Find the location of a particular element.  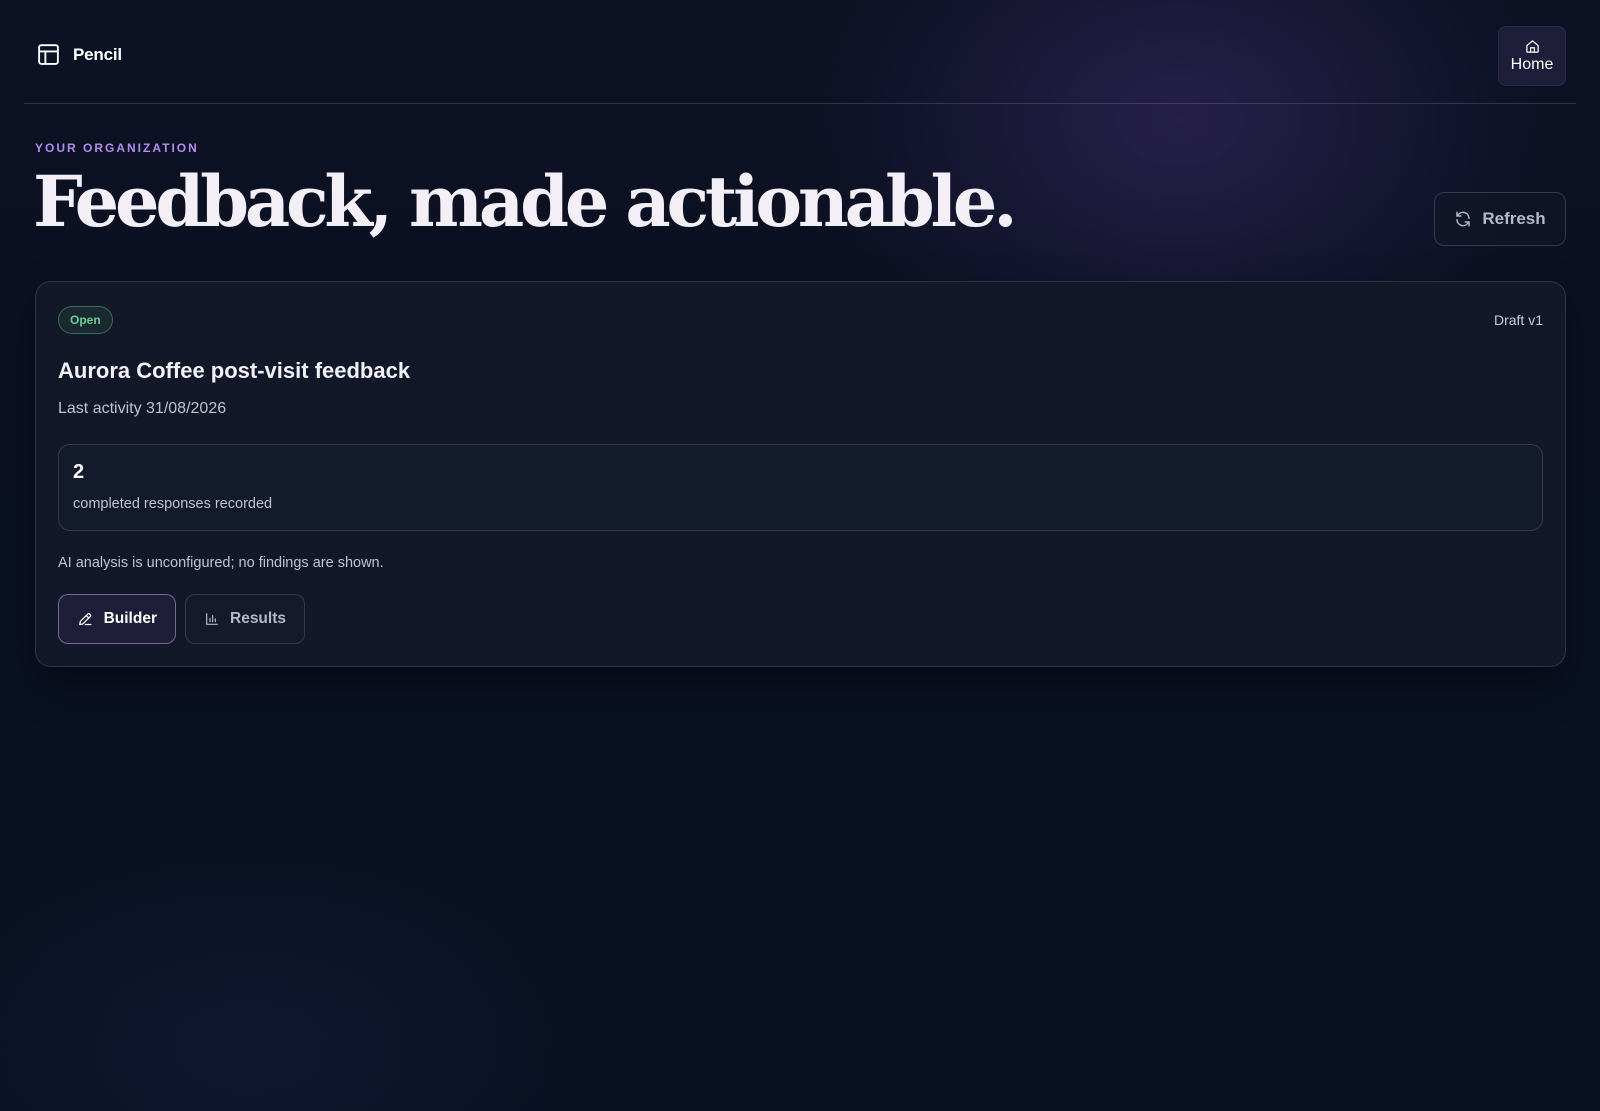

survey-title: Aurora Coffee post-visit feedback is located at coordinates (234, 370).